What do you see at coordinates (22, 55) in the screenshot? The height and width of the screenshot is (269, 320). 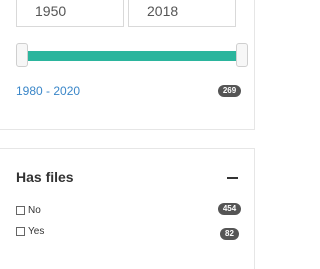 I see `slider-min-handle` at bounding box center [22, 55].